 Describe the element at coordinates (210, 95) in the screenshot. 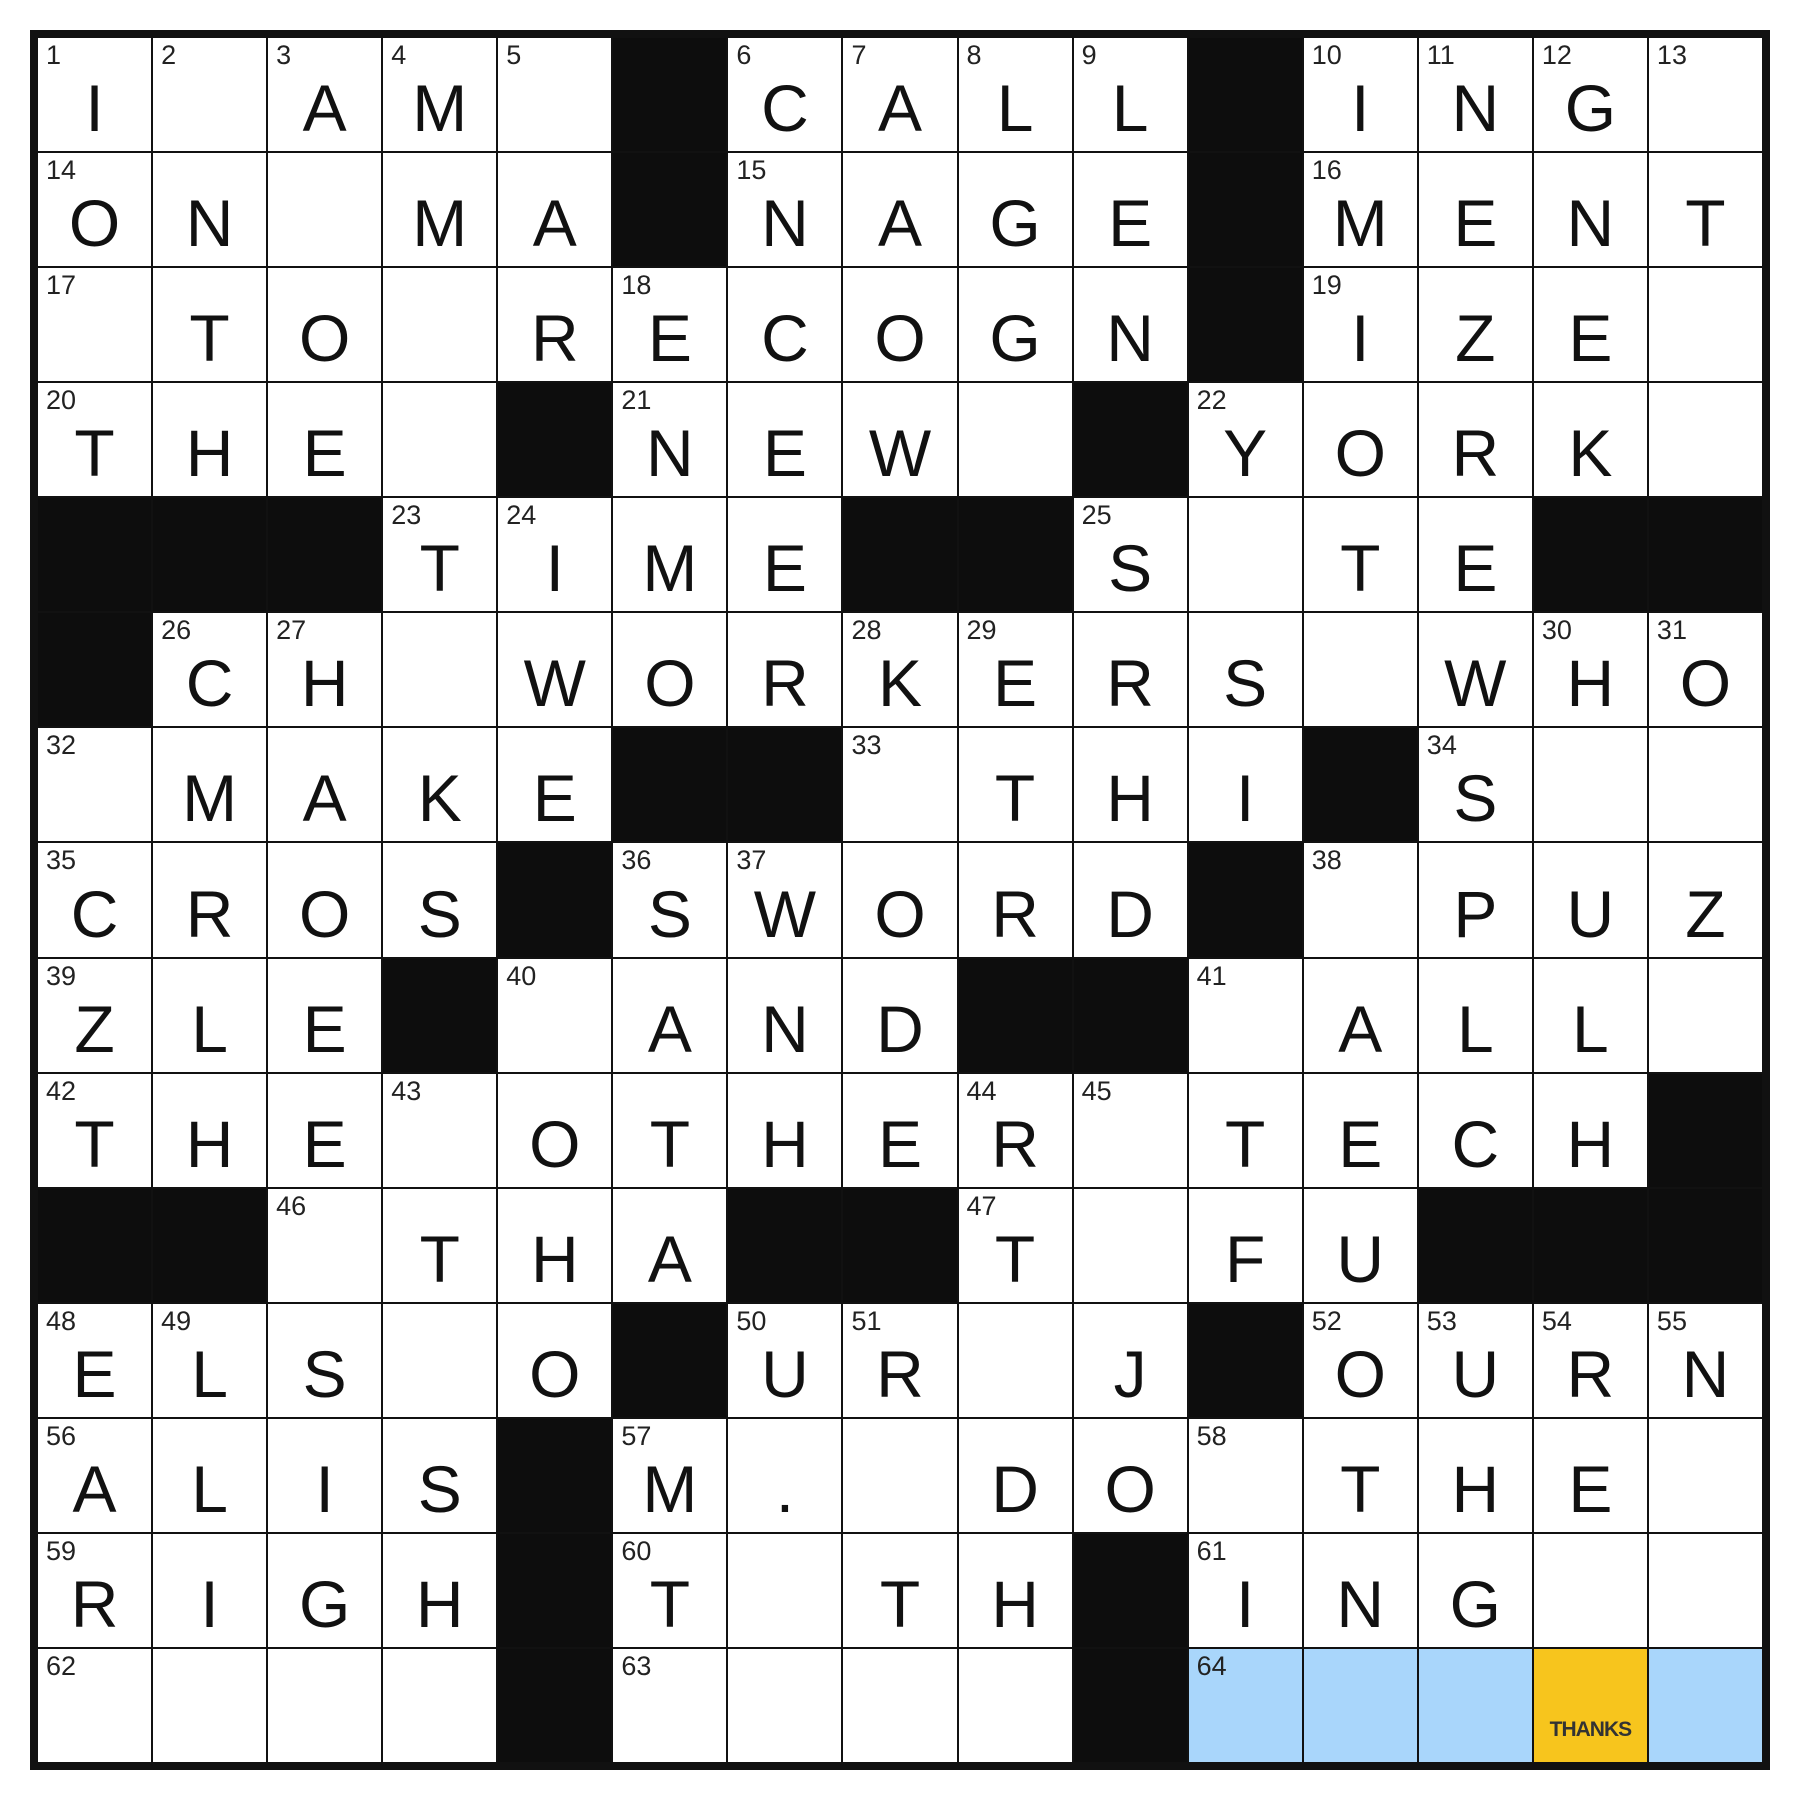

I see `grid-cell: 2` at that location.